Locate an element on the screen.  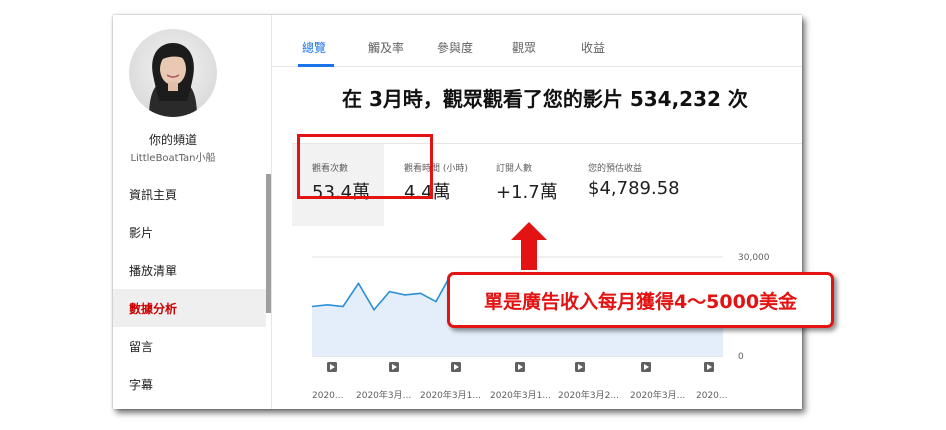
page-headline: 在 3月時，觀眾觀看了您的影片 534,232 次 is located at coordinates (545, 99).